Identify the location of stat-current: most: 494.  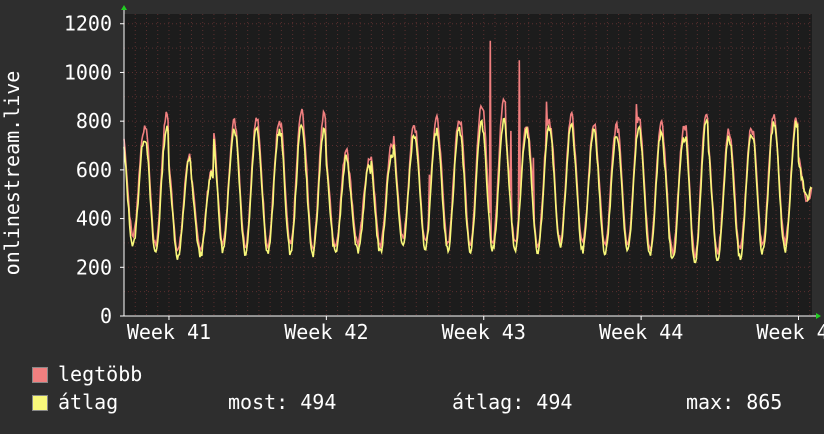
(282, 402).